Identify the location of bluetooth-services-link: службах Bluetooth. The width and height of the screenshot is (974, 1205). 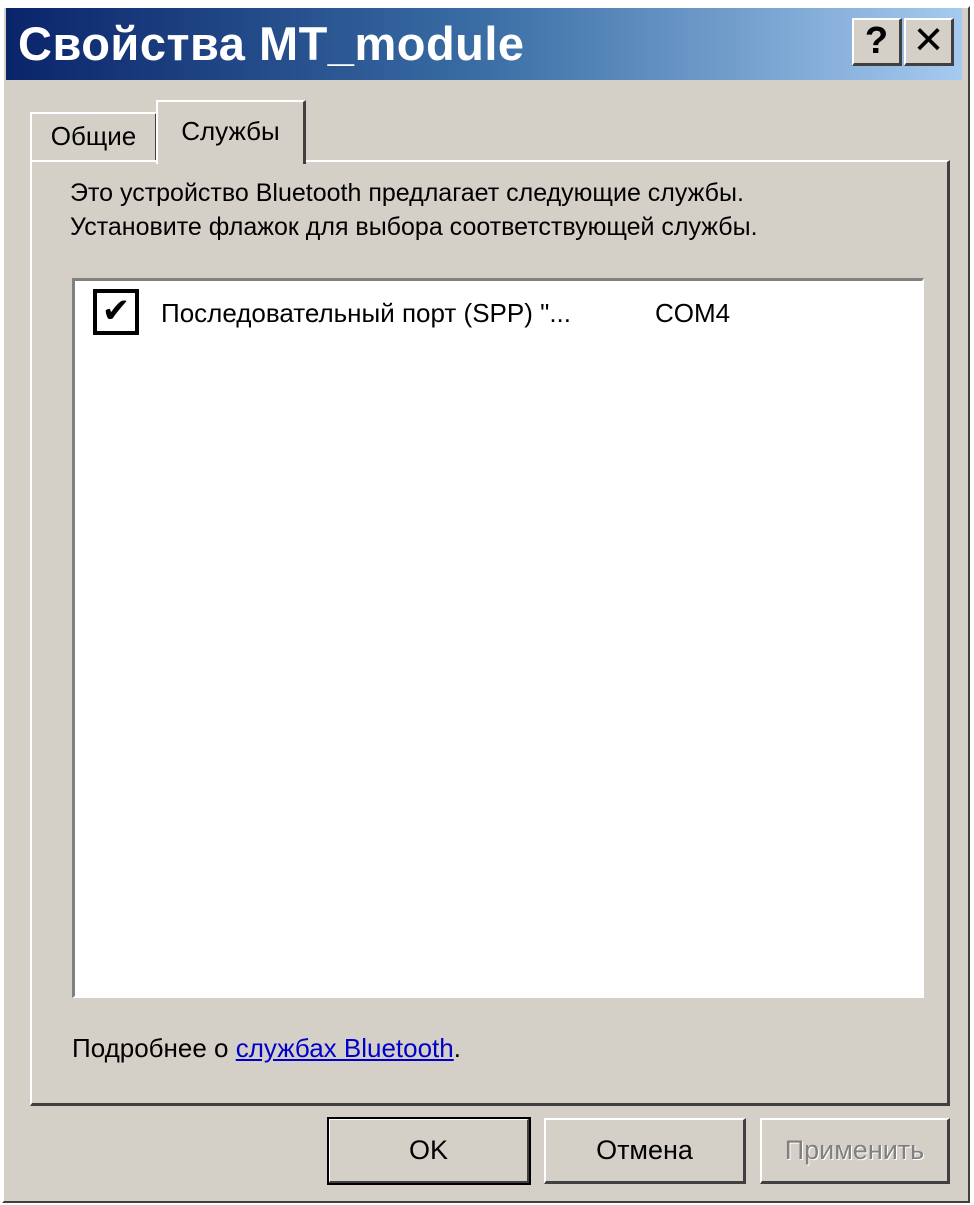
(345, 1048).